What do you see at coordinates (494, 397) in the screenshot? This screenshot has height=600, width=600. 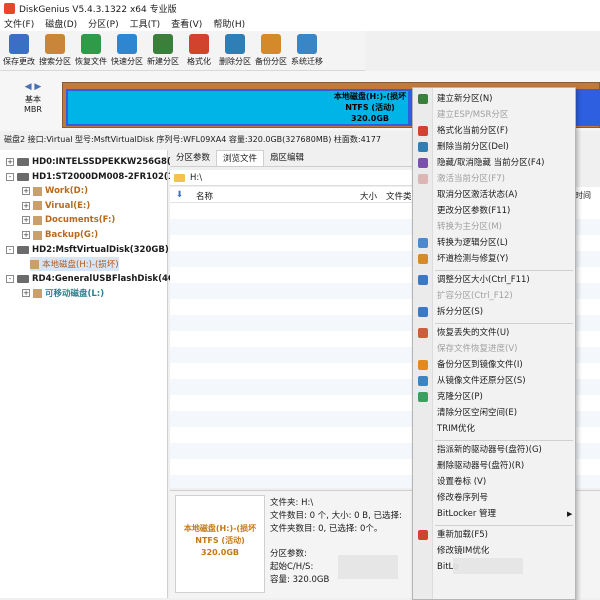 I see `context-menu-item: 克隆分区(P)` at bounding box center [494, 397].